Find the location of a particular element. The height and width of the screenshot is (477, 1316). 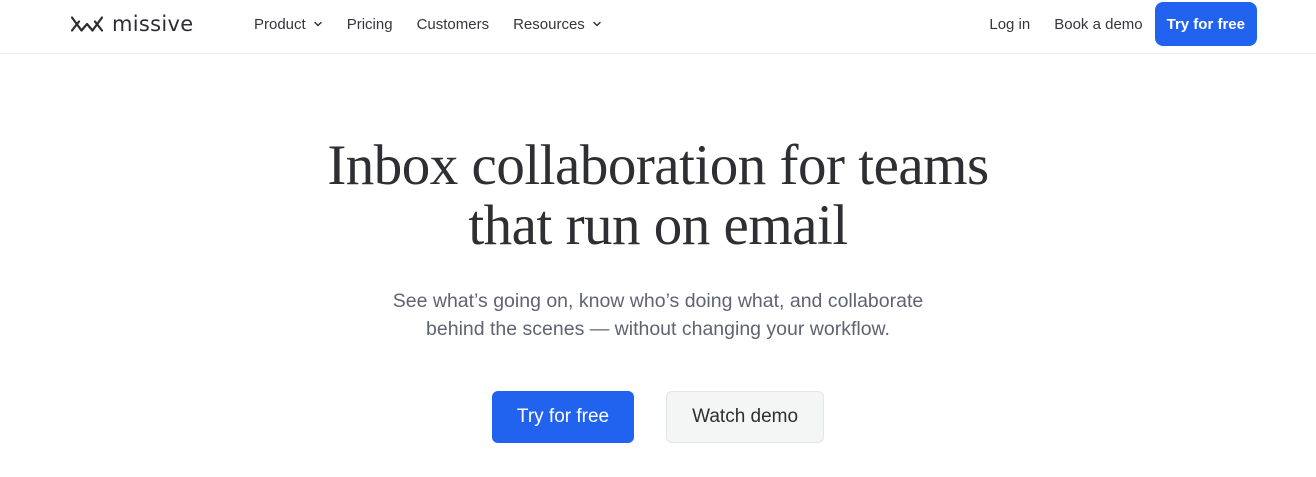

hero-title-line-1: Inbox collaboration for teams is located at coordinates (658, 165).